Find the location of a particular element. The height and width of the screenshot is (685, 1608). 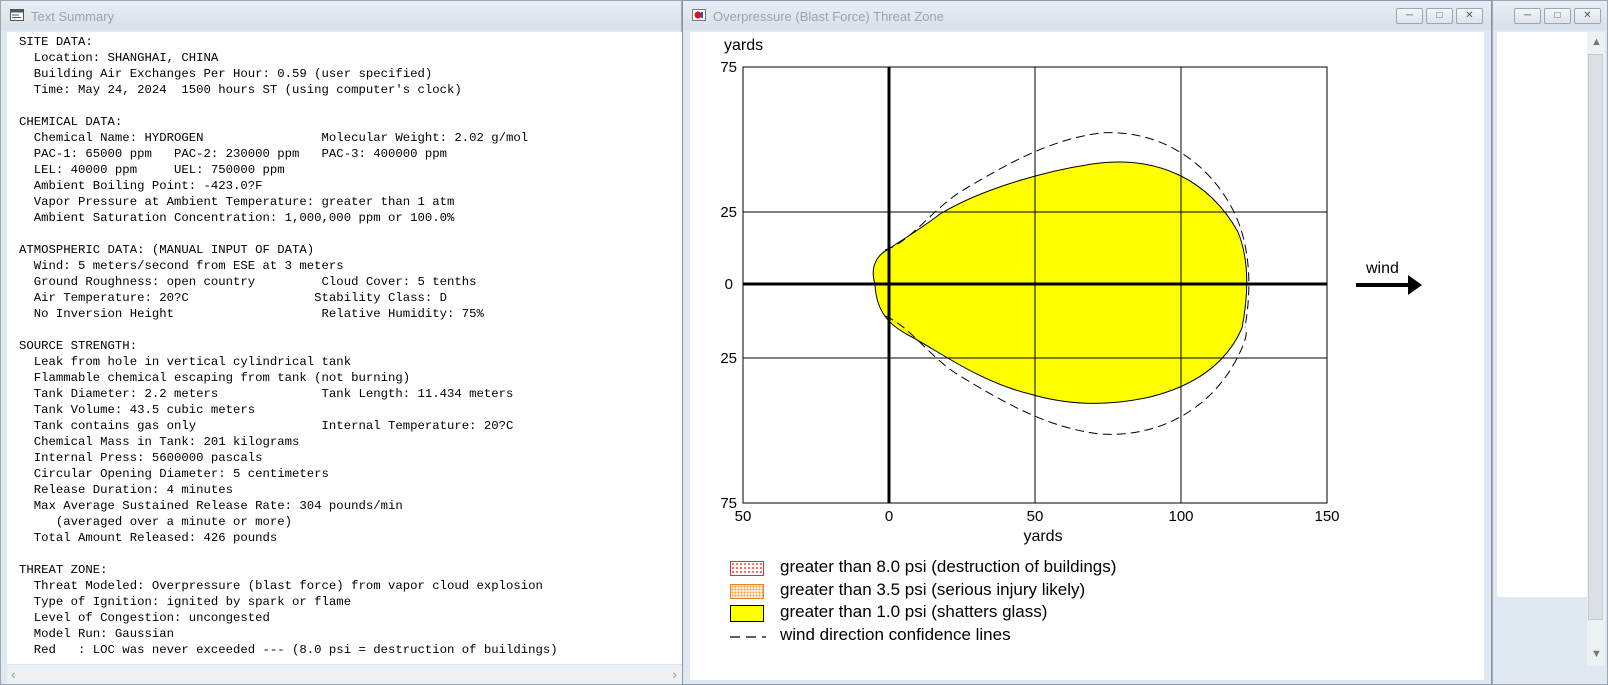

summary-line: Total Amount Released: 426 pounds is located at coordinates (148, 538).